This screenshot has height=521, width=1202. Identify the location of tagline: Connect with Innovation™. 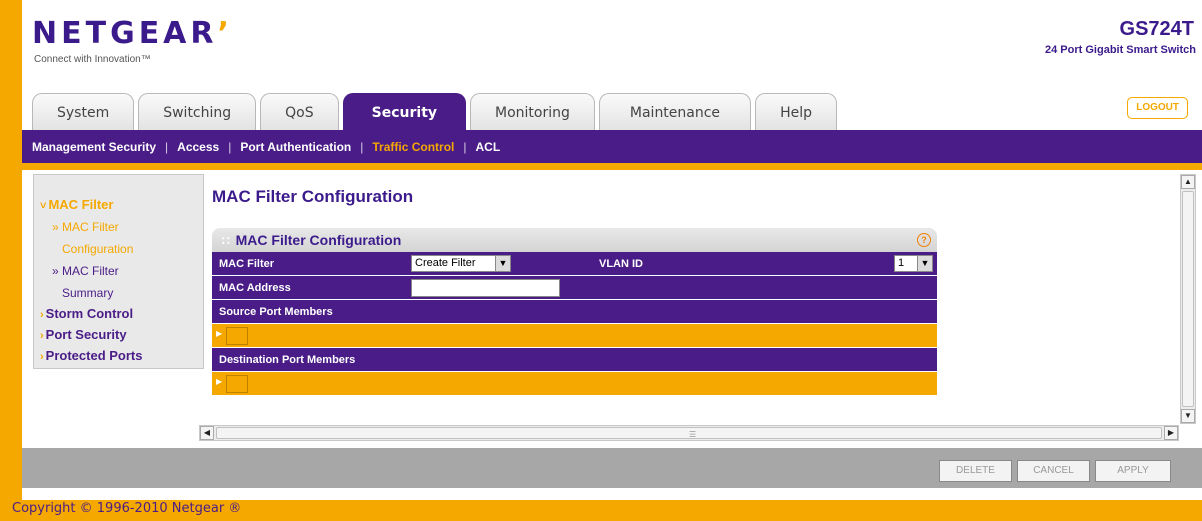
(92, 59).